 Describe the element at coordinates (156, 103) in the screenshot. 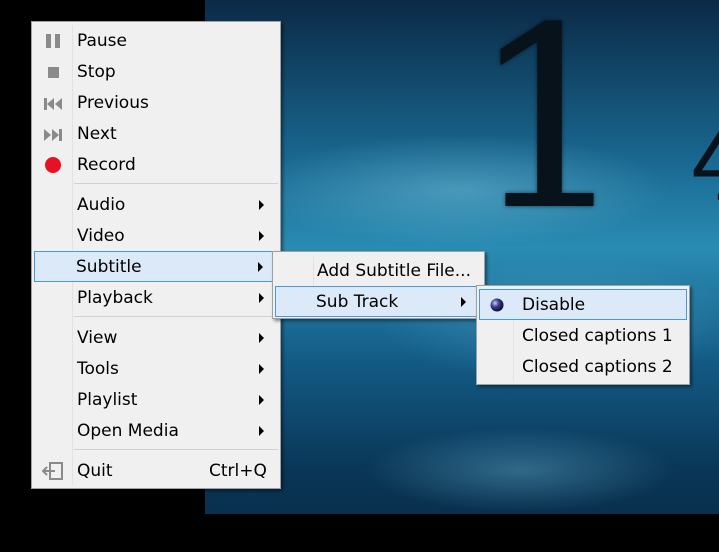

I see `menu-item-previous: Previous` at that location.